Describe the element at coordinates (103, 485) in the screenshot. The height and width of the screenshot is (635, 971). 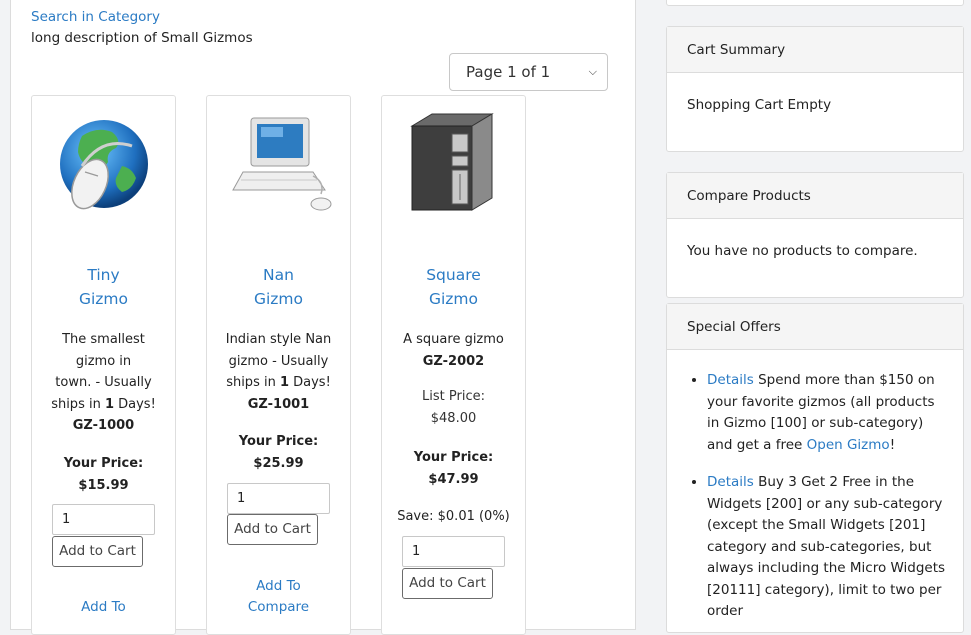
I see `your-price: $15.99` at that location.